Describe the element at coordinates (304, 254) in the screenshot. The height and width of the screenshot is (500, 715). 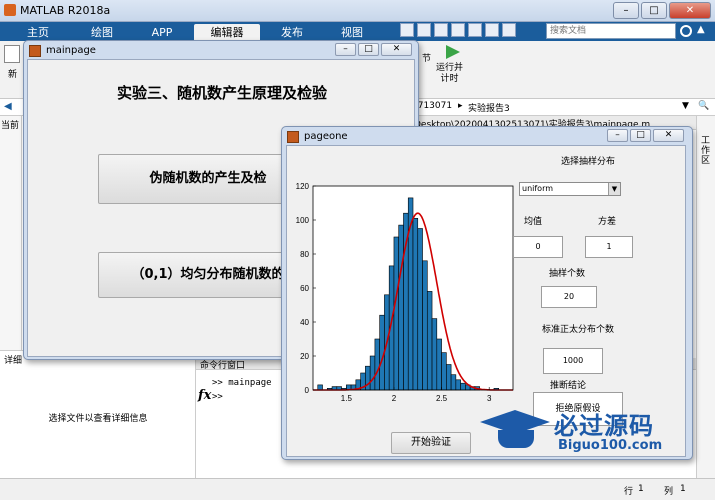
I see `y-tick-label: 80` at that location.